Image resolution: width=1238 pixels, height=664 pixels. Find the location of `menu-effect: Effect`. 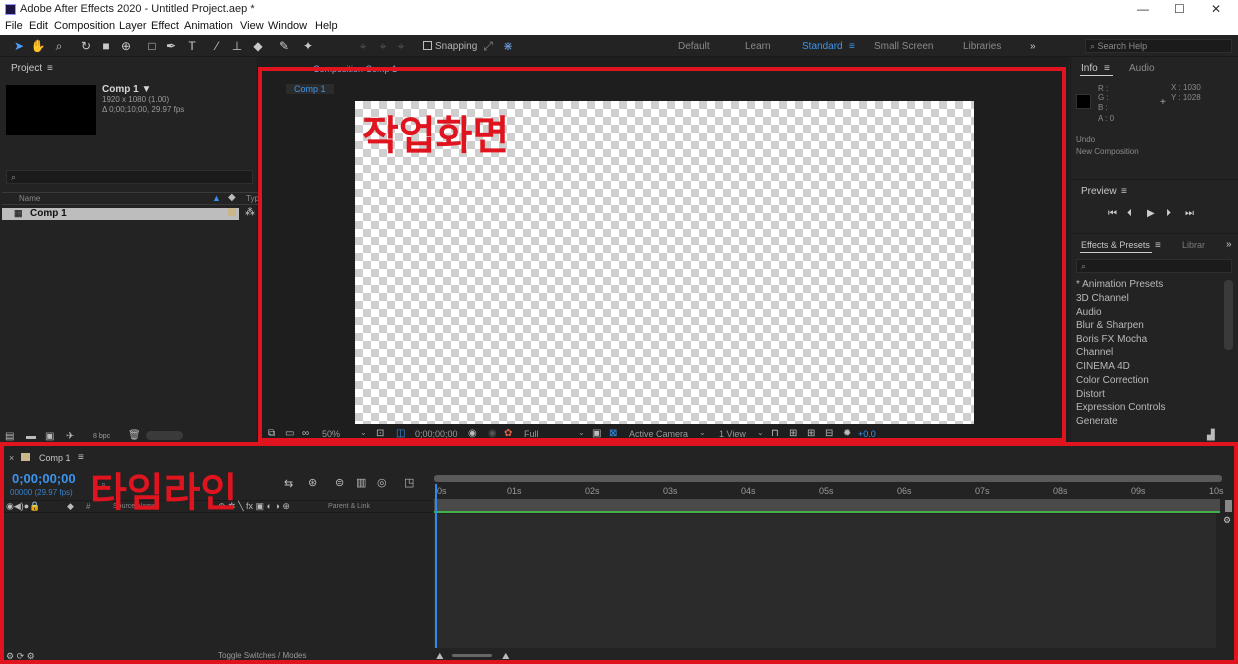

menu-effect: Effect is located at coordinates (165, 26).